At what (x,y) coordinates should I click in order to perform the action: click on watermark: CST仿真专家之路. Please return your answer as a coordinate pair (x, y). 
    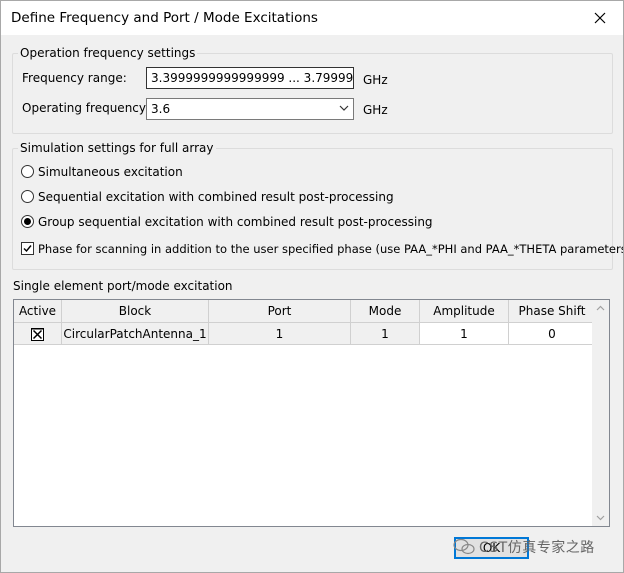
    Looking at the image, I should click on (524, 547).